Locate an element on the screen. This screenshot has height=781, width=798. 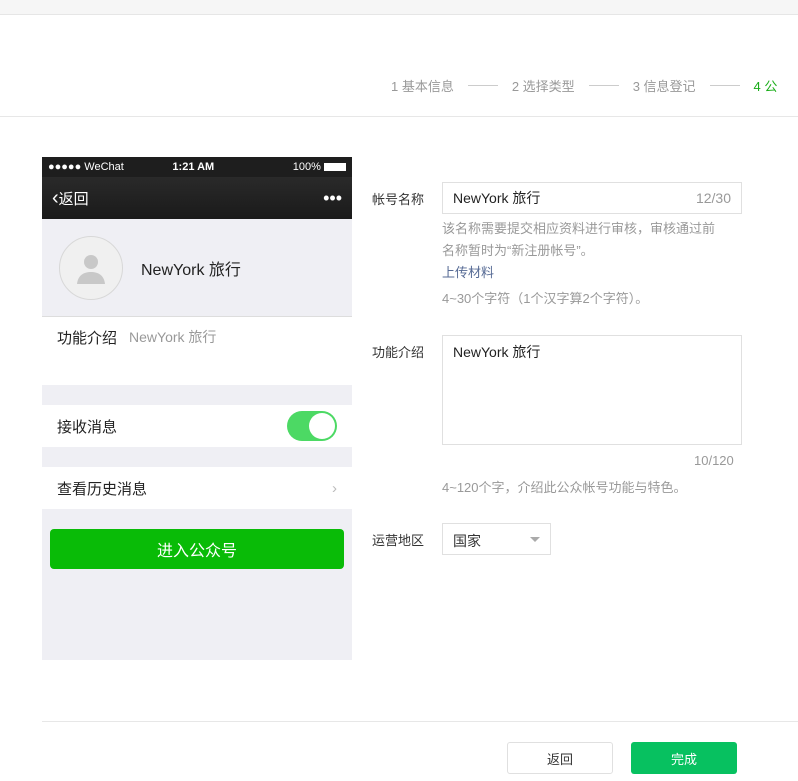
back-link: ‹返回 is located at coordinates (70, 197).